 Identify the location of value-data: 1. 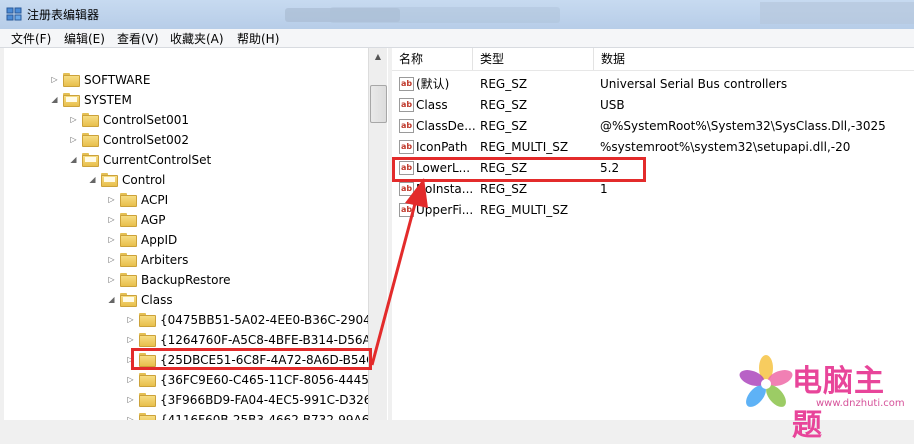
(604, 189).